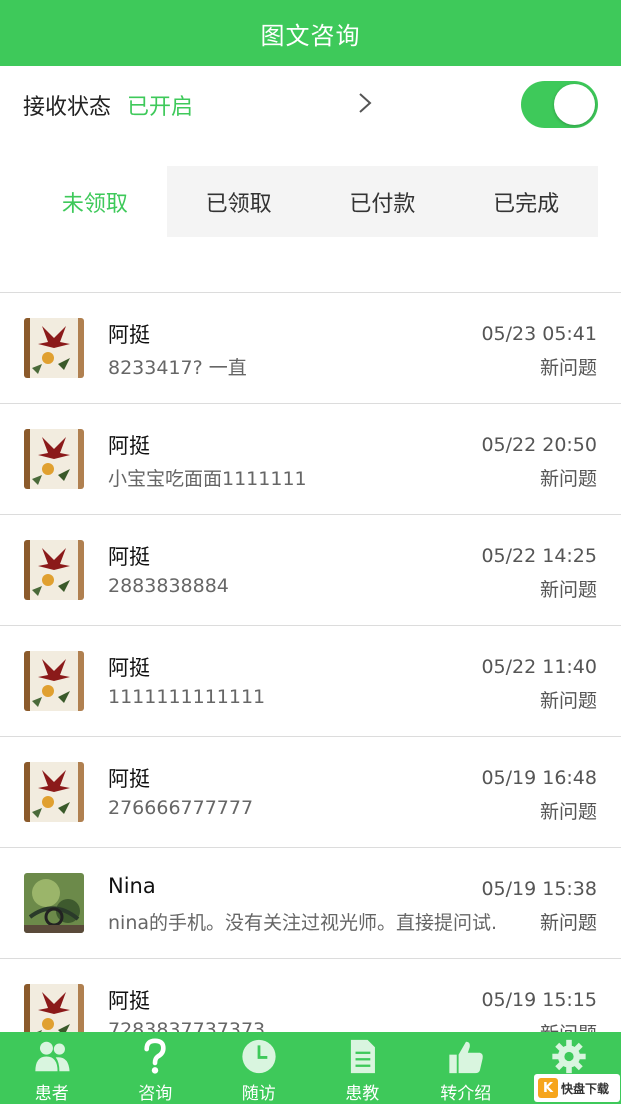 The image size is (621, 1104). What do you see at coordinates (539, 334) in the screenshot?
I see `message-time: 05/23 05:41` at bounding box center [539, 334].